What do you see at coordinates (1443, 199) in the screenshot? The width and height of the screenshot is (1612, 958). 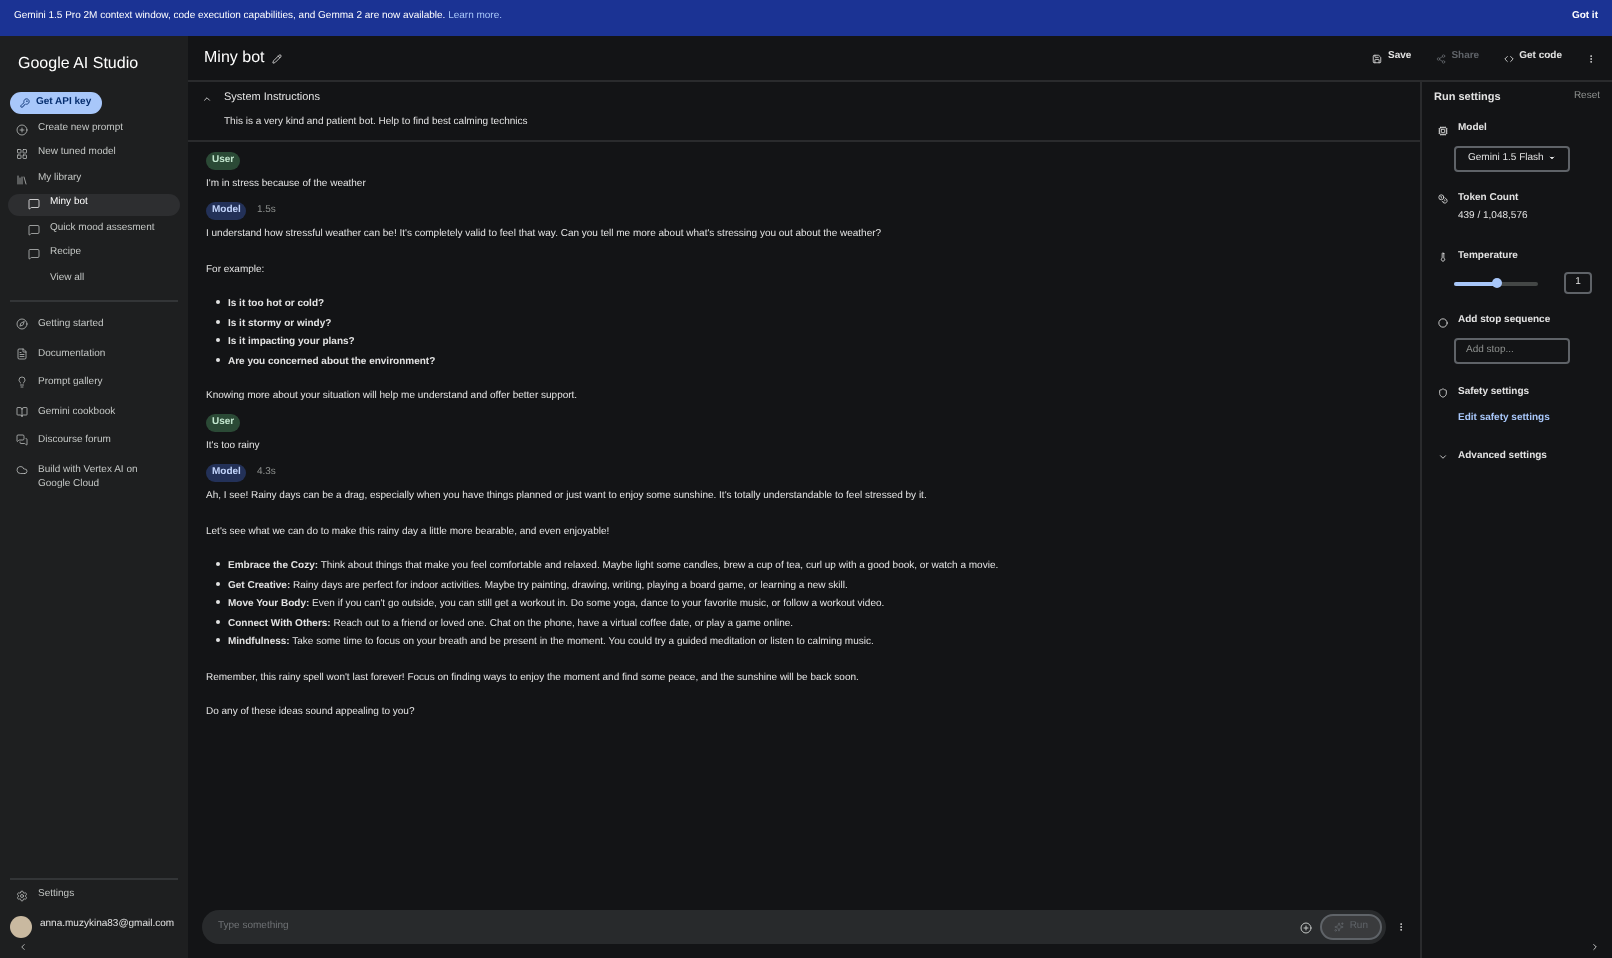 I see `tokens-icon` at bounding box center [1443, 199].